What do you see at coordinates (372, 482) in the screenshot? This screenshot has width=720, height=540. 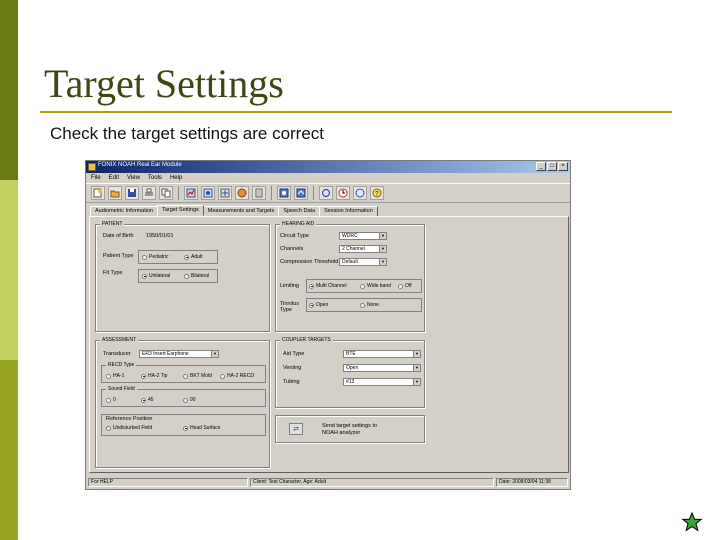 I see `status-client: Client: Test Character, Age: Adult` at bounding box center [372, 482].